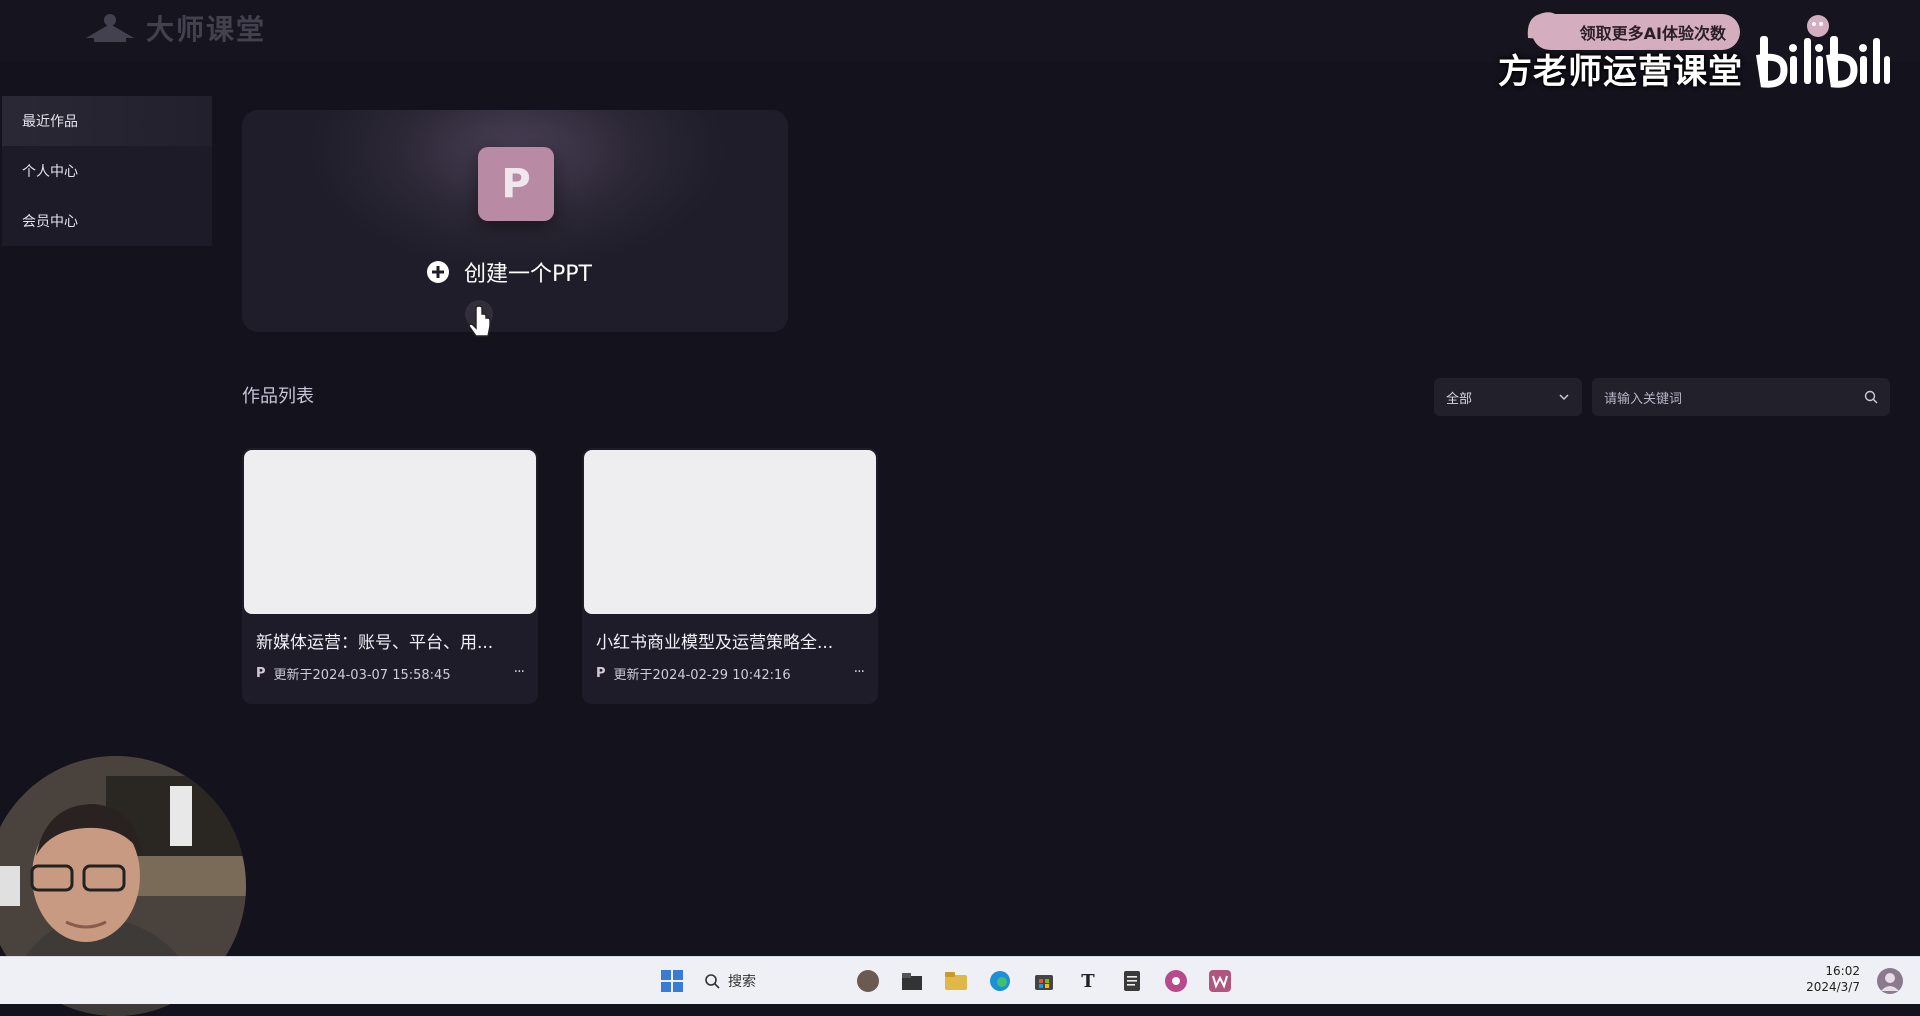 The image size is (1920, 1016). What do you see at coordinates (1842, 971) in the screenshot?
I see `tray-time: 16:02` at bounding box center [1842, 971].